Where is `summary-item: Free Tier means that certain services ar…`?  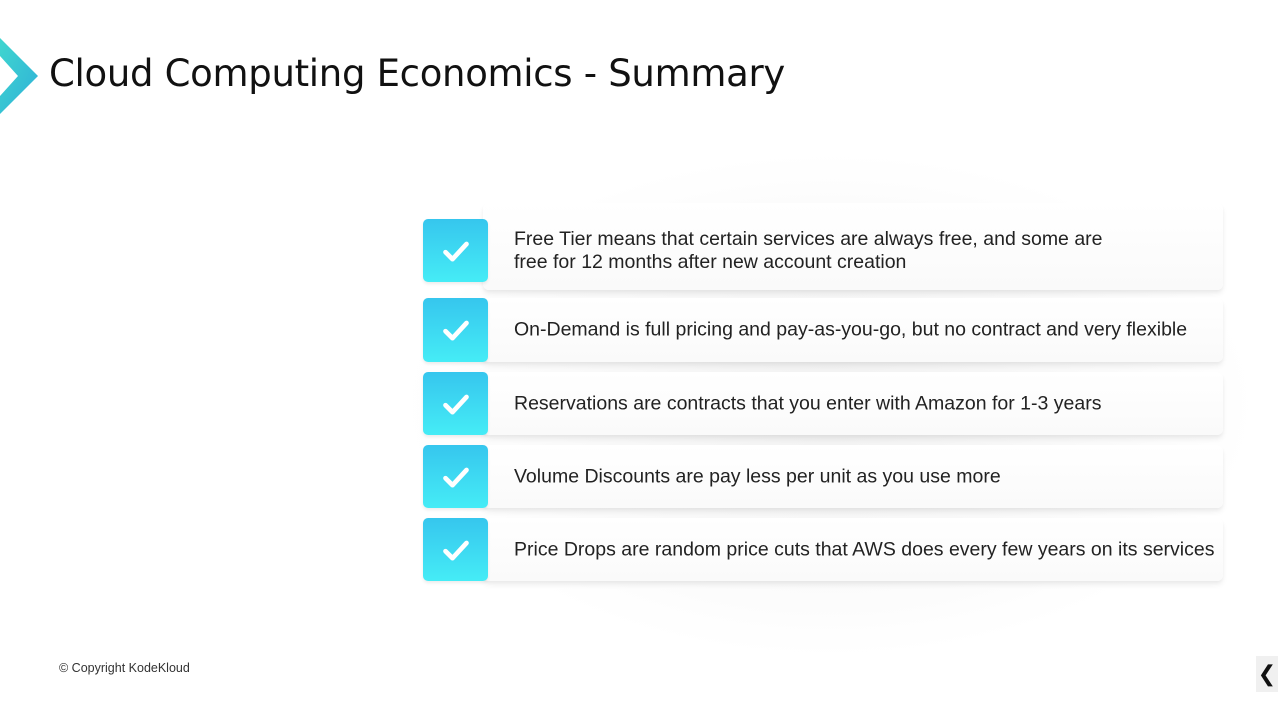
summary-item: Free Tier means that certain services ar… is located at coordinates (823, 246).